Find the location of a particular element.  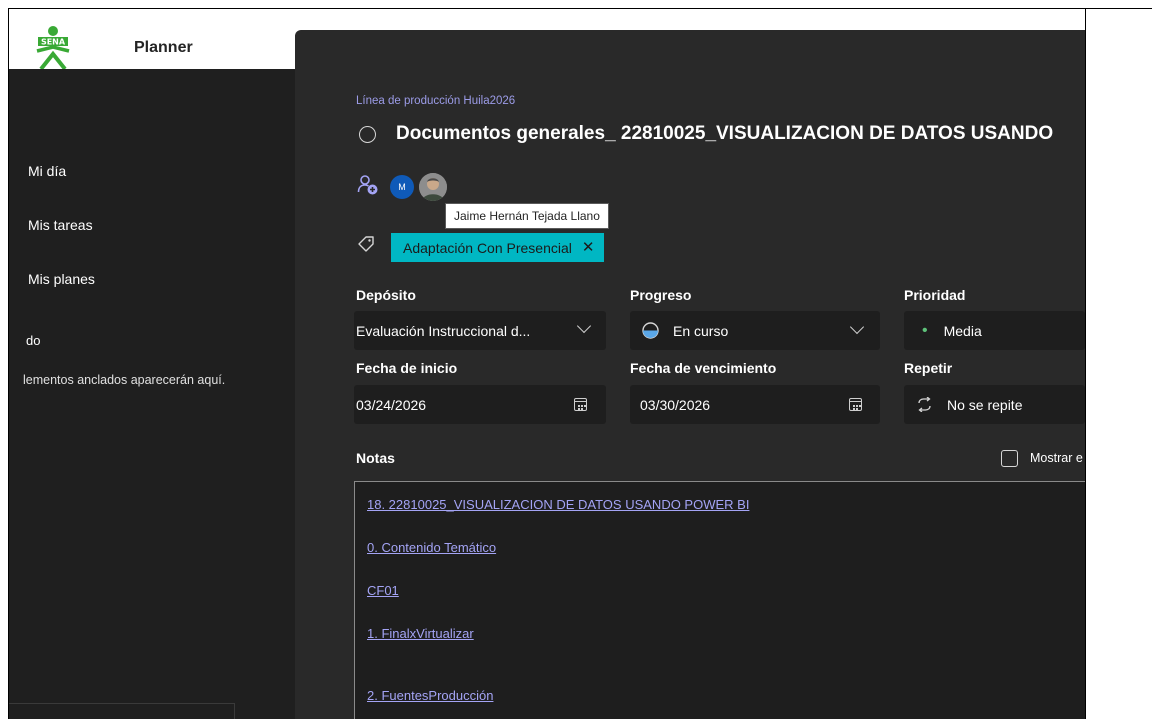

sidebar-item-my-plans: Mis planes is located at coordinates (61, 279).